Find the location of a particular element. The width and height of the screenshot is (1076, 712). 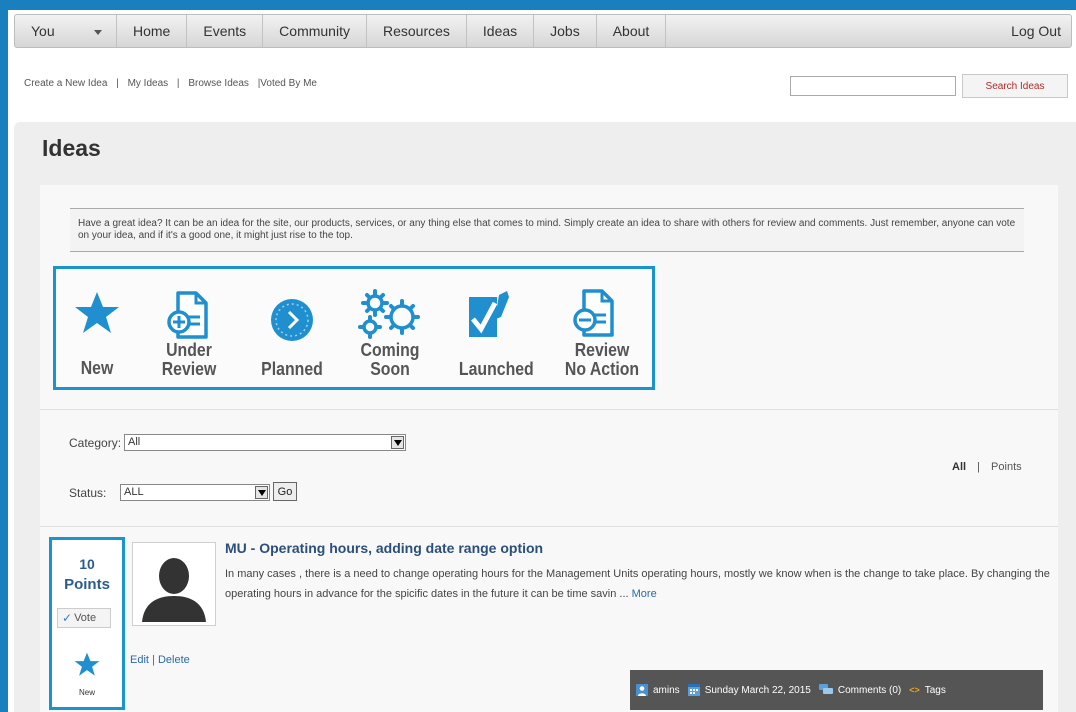

status-select: ALL is located at coordinates (195, 492).